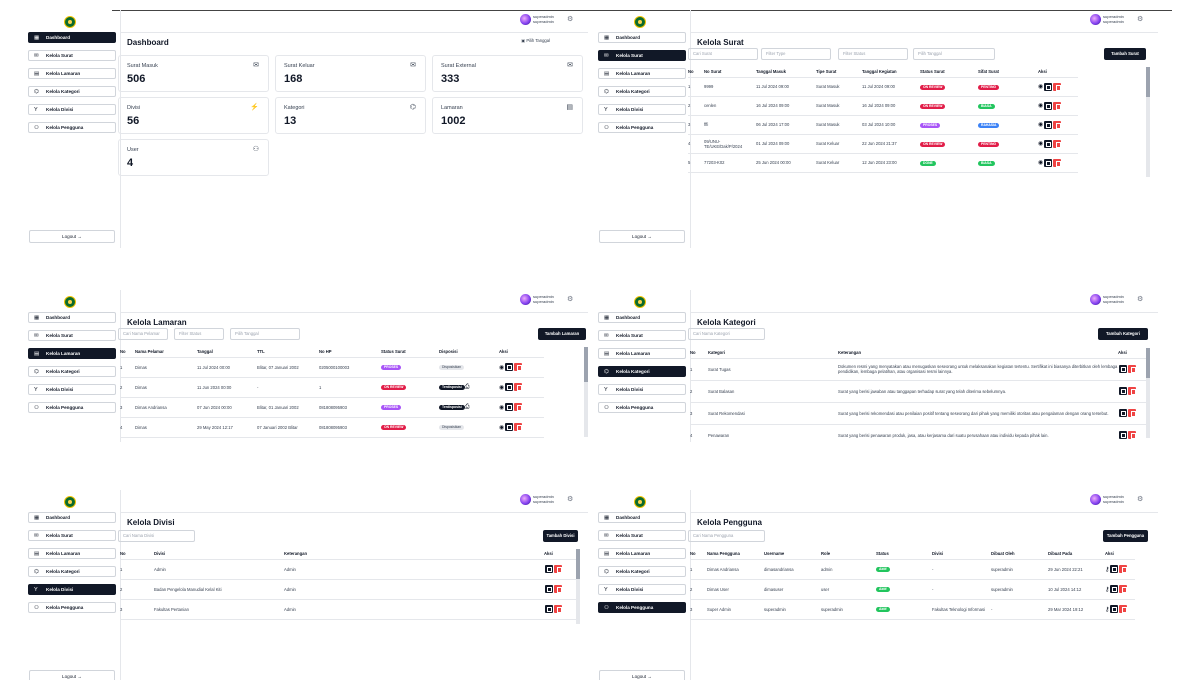 This screenshot has width=1184, height=680. What do you see at coordinates (265, 334) in the screenshot?
I see `date-filter-input: Pilih Tanggal` at bounding box center [265, 334].